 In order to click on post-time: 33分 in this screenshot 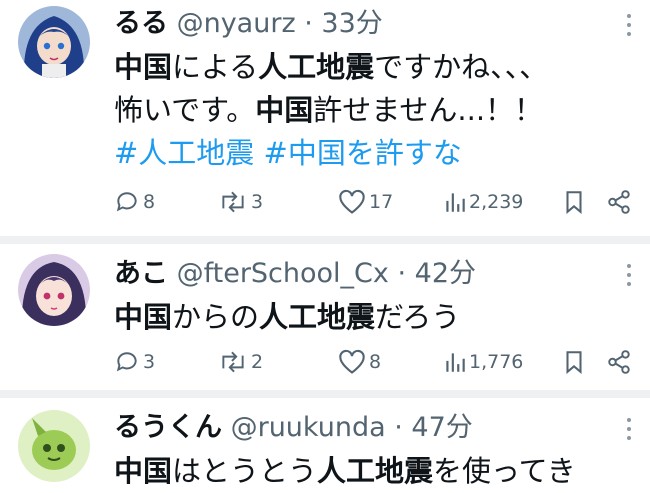, I will do `click(351, 23)`.